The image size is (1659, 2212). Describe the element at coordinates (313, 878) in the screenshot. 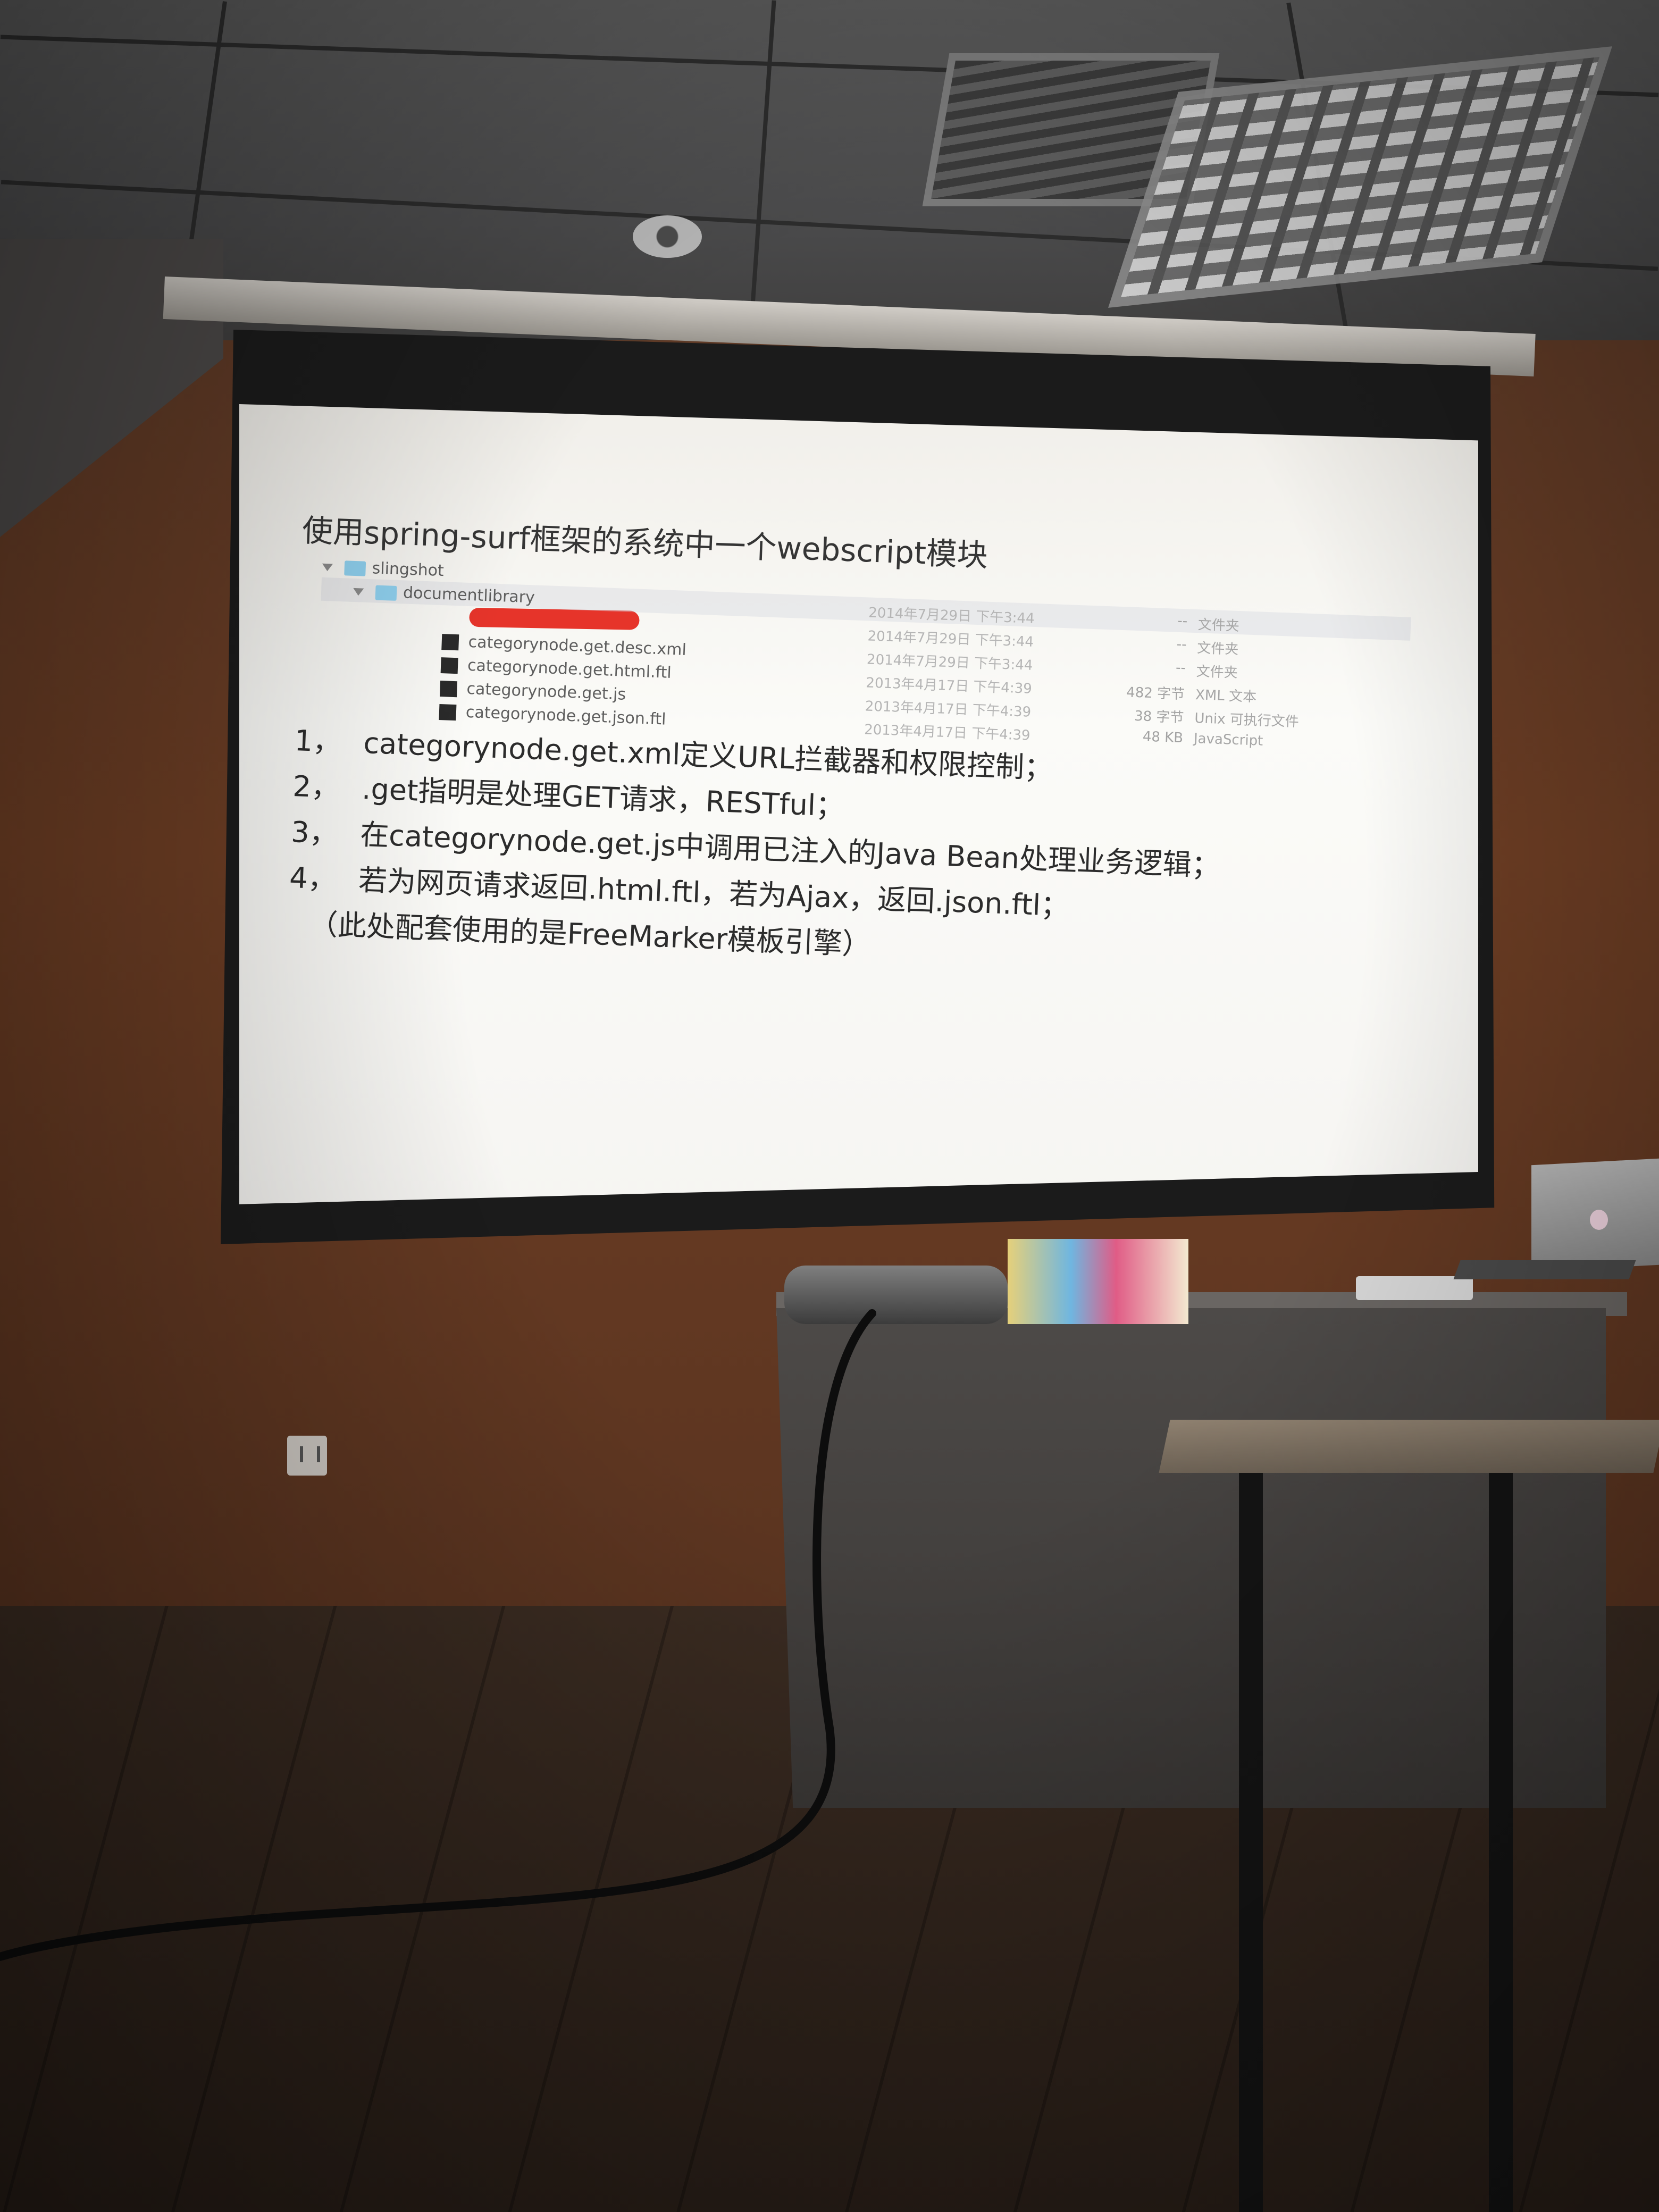

I see `bullet-number: 4，` at that location.